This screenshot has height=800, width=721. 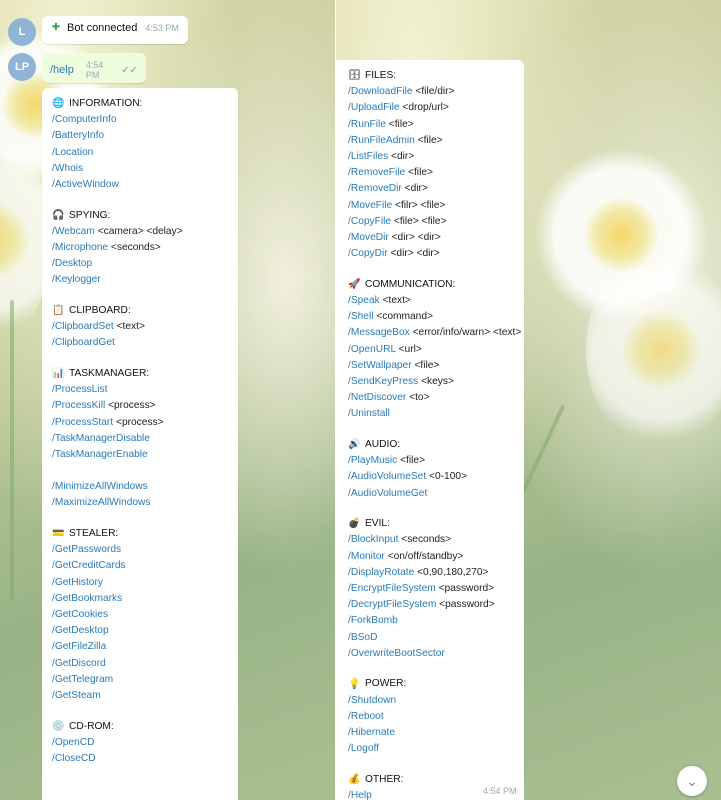 What do you see at coordinates (100, 486) in the screenshot?
I see `command-link: /MinimizeAllWindows` at bounding box center [100, 486].